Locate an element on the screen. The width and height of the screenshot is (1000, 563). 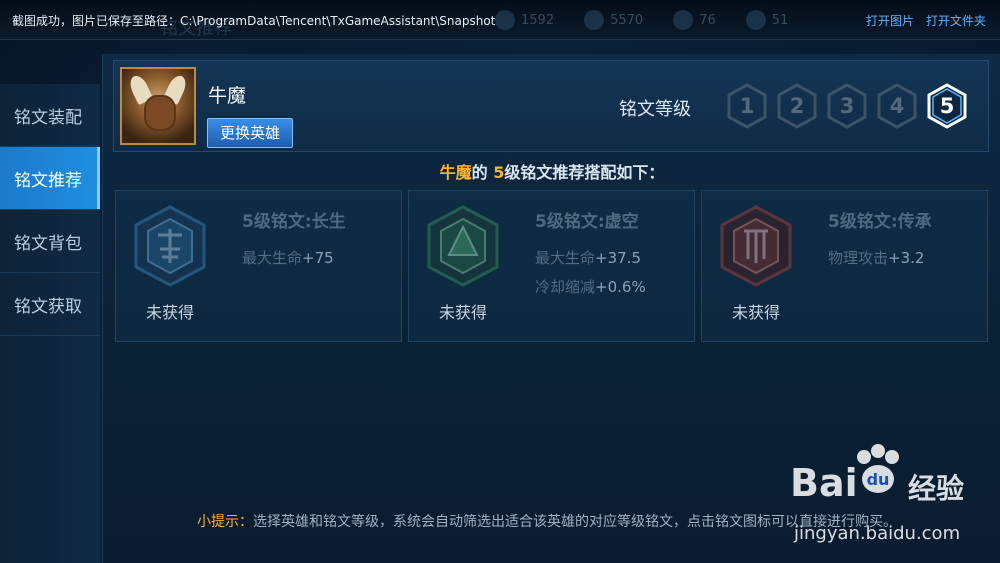
rune-card-inheritance: 未获得 5级铭文:传承 物理攻击+3.2 is located at coordinates (844, 266).